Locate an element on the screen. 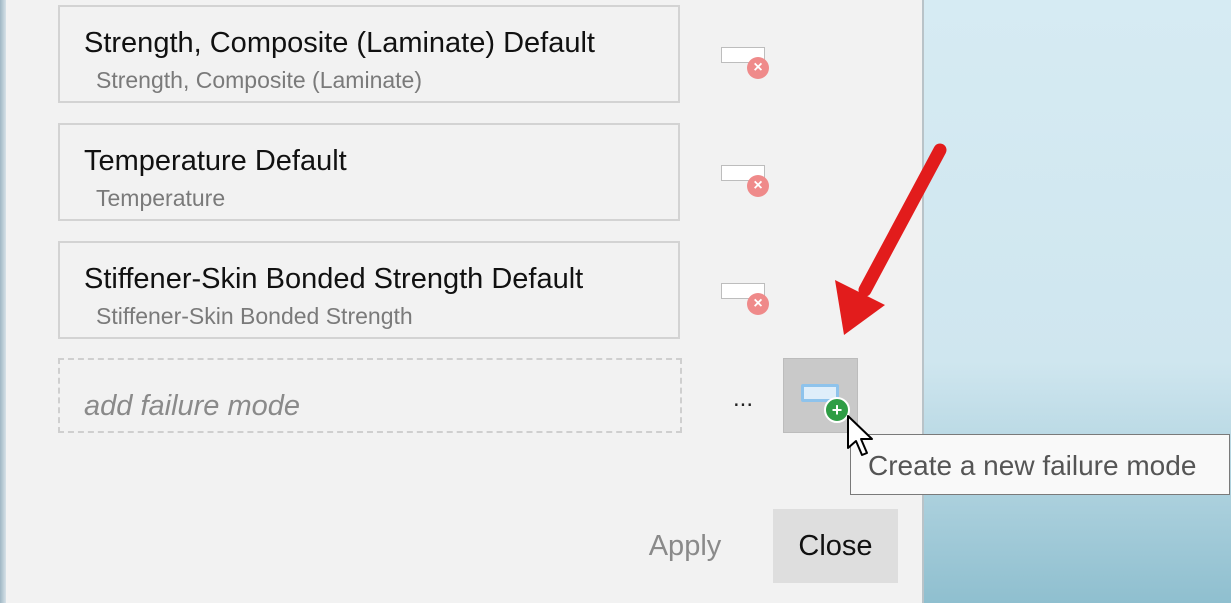  failure-mode-title: Stiffener-Skin Bonded Strength Default is located at coordinates (334, 279).